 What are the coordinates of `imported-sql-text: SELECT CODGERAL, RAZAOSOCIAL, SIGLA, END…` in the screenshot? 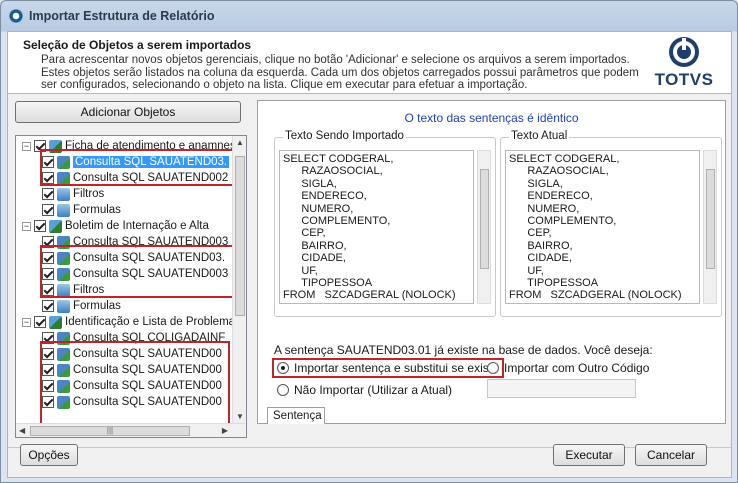 It's located at (376, 227).